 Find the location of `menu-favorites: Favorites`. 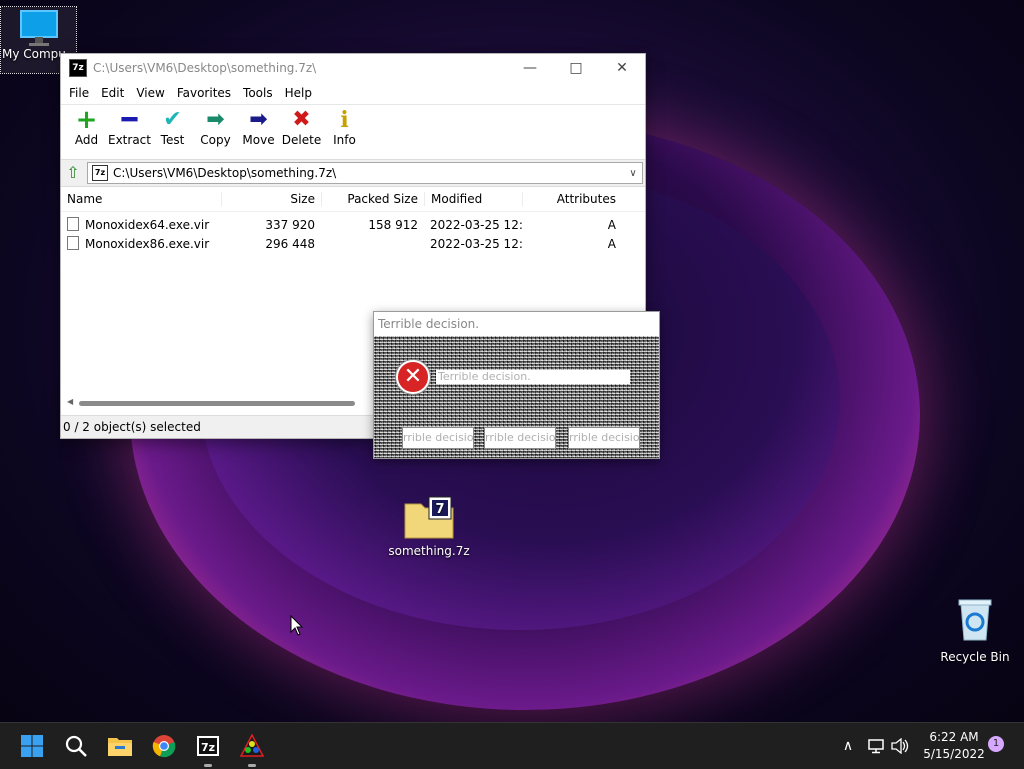

menu-favorites: Favorites is located at coordinates (204, 93).